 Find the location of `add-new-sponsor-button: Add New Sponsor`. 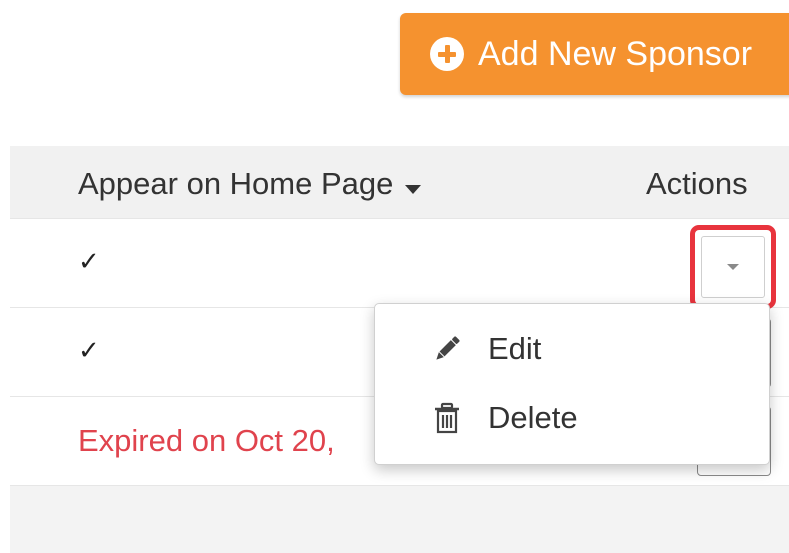

add-new-sponsor-button: Add New Sponsor is located at coordinates (594, 54).